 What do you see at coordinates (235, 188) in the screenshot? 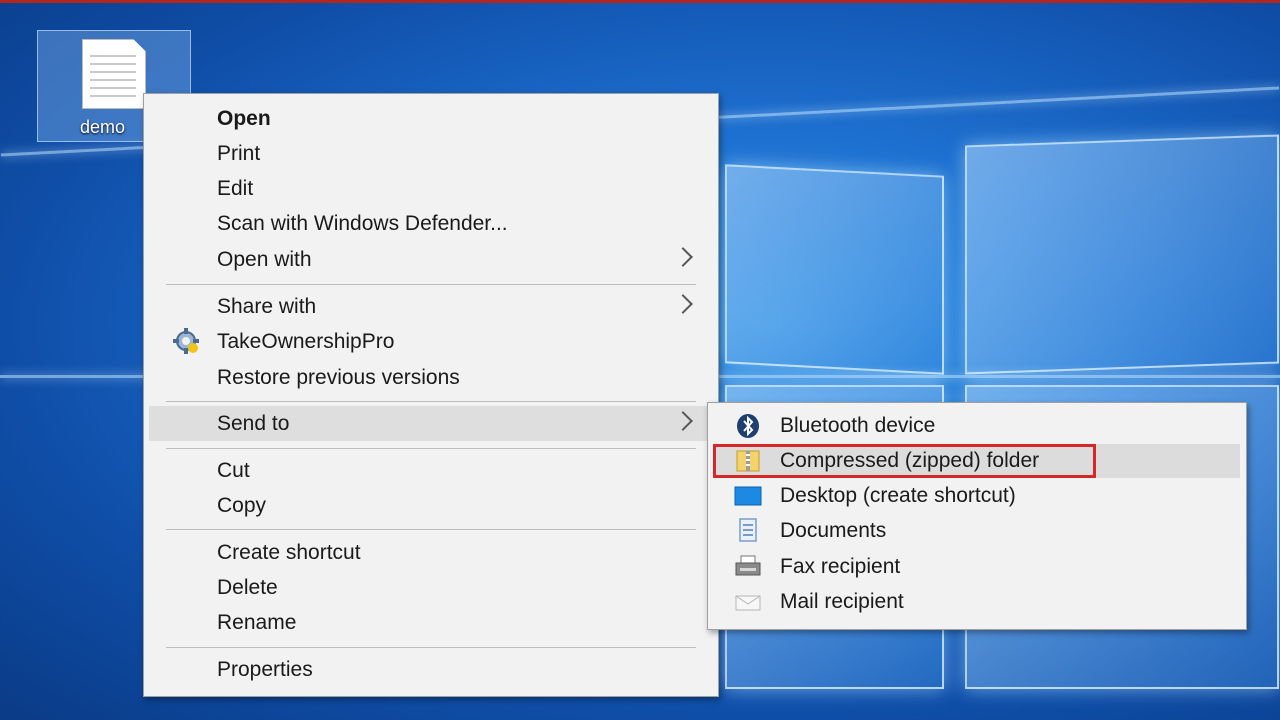
I see `menu-item-label: Edit` at bounding box center [235, 188].